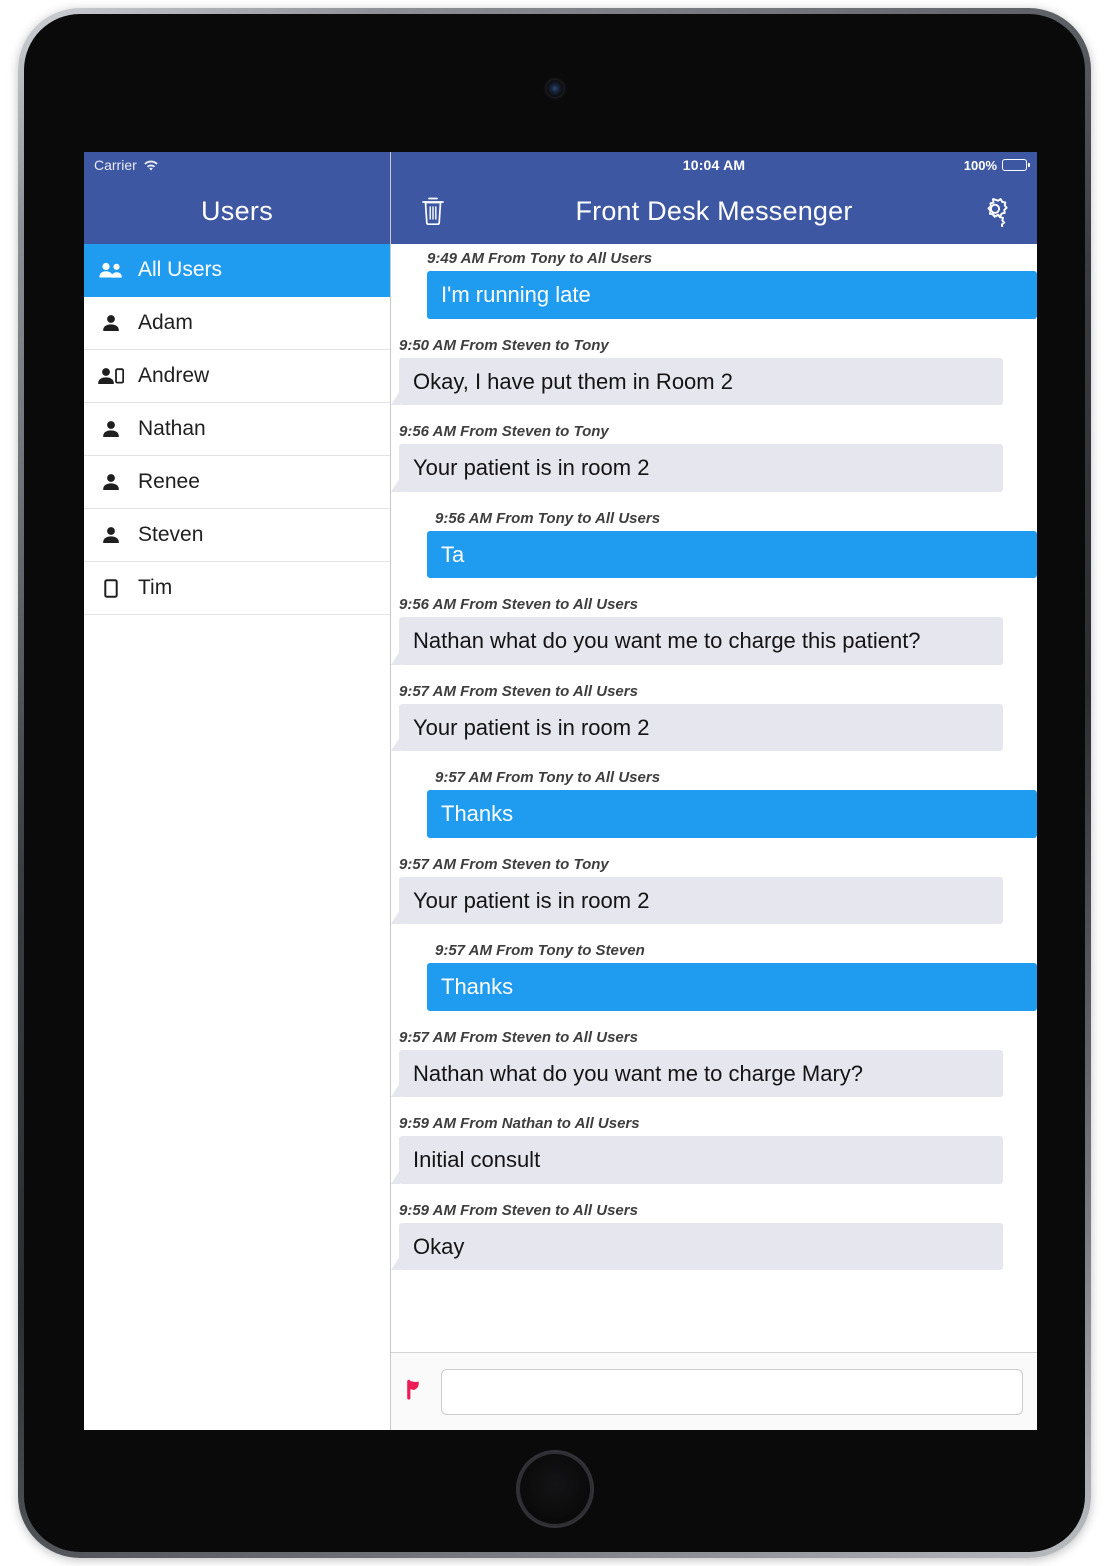  I want to click on home-button, so click(554, 1489).